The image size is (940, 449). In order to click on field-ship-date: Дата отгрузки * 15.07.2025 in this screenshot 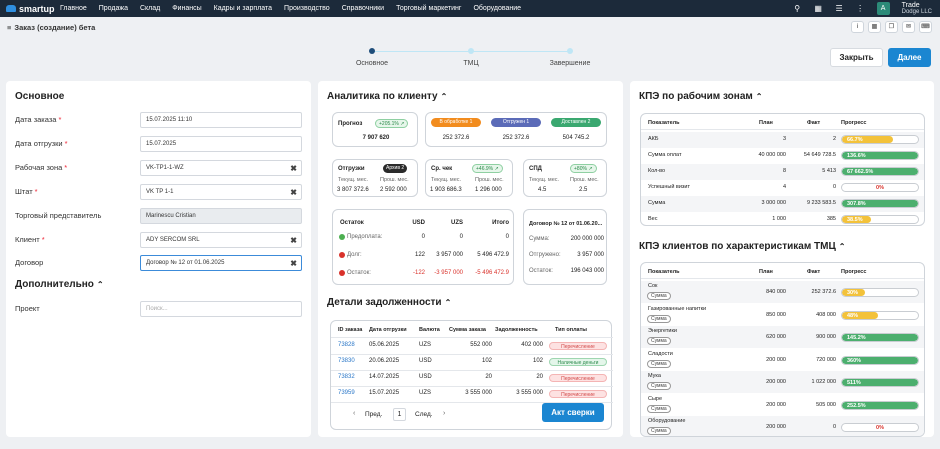, I will do `click(160, 144)`.